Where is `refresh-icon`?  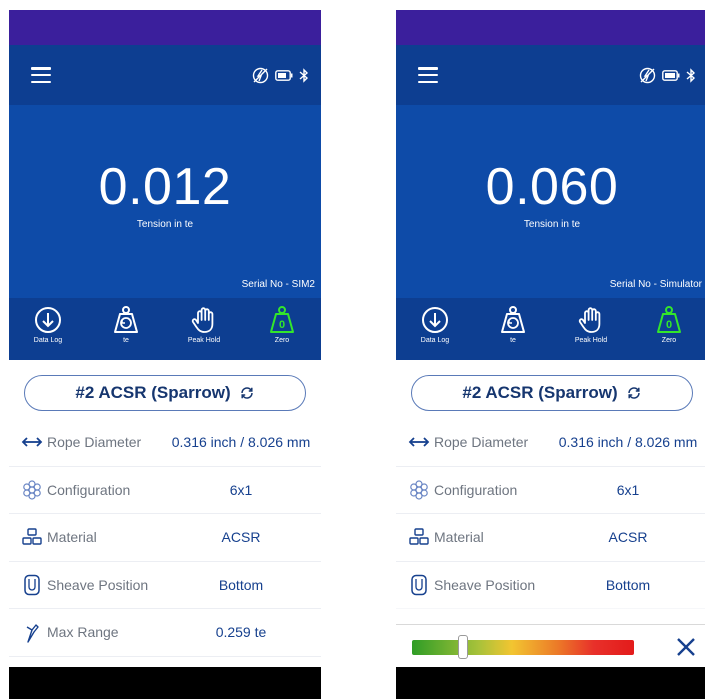
refresh-icon is located at coordinates (246, 393).